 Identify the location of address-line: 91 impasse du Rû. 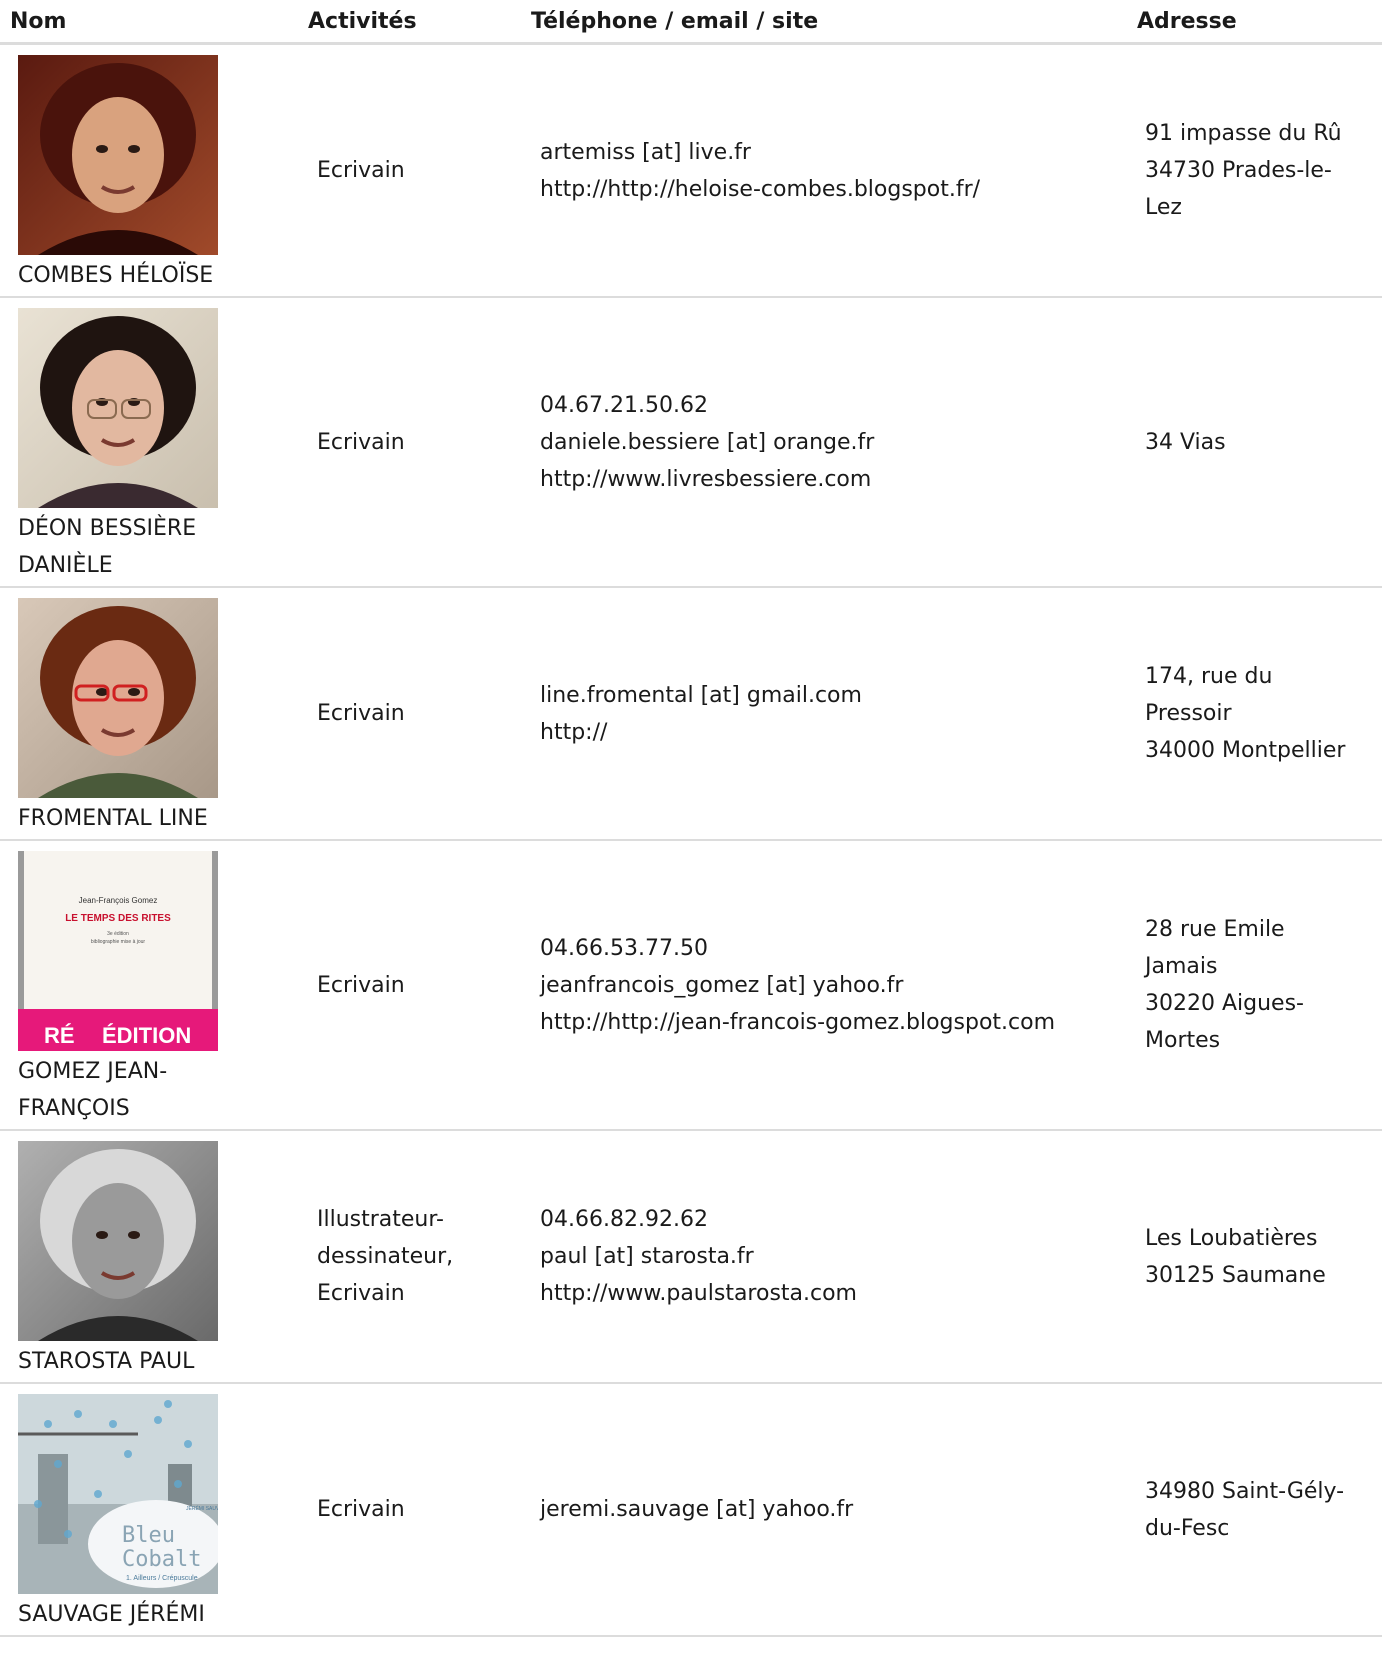
(1243, 133).